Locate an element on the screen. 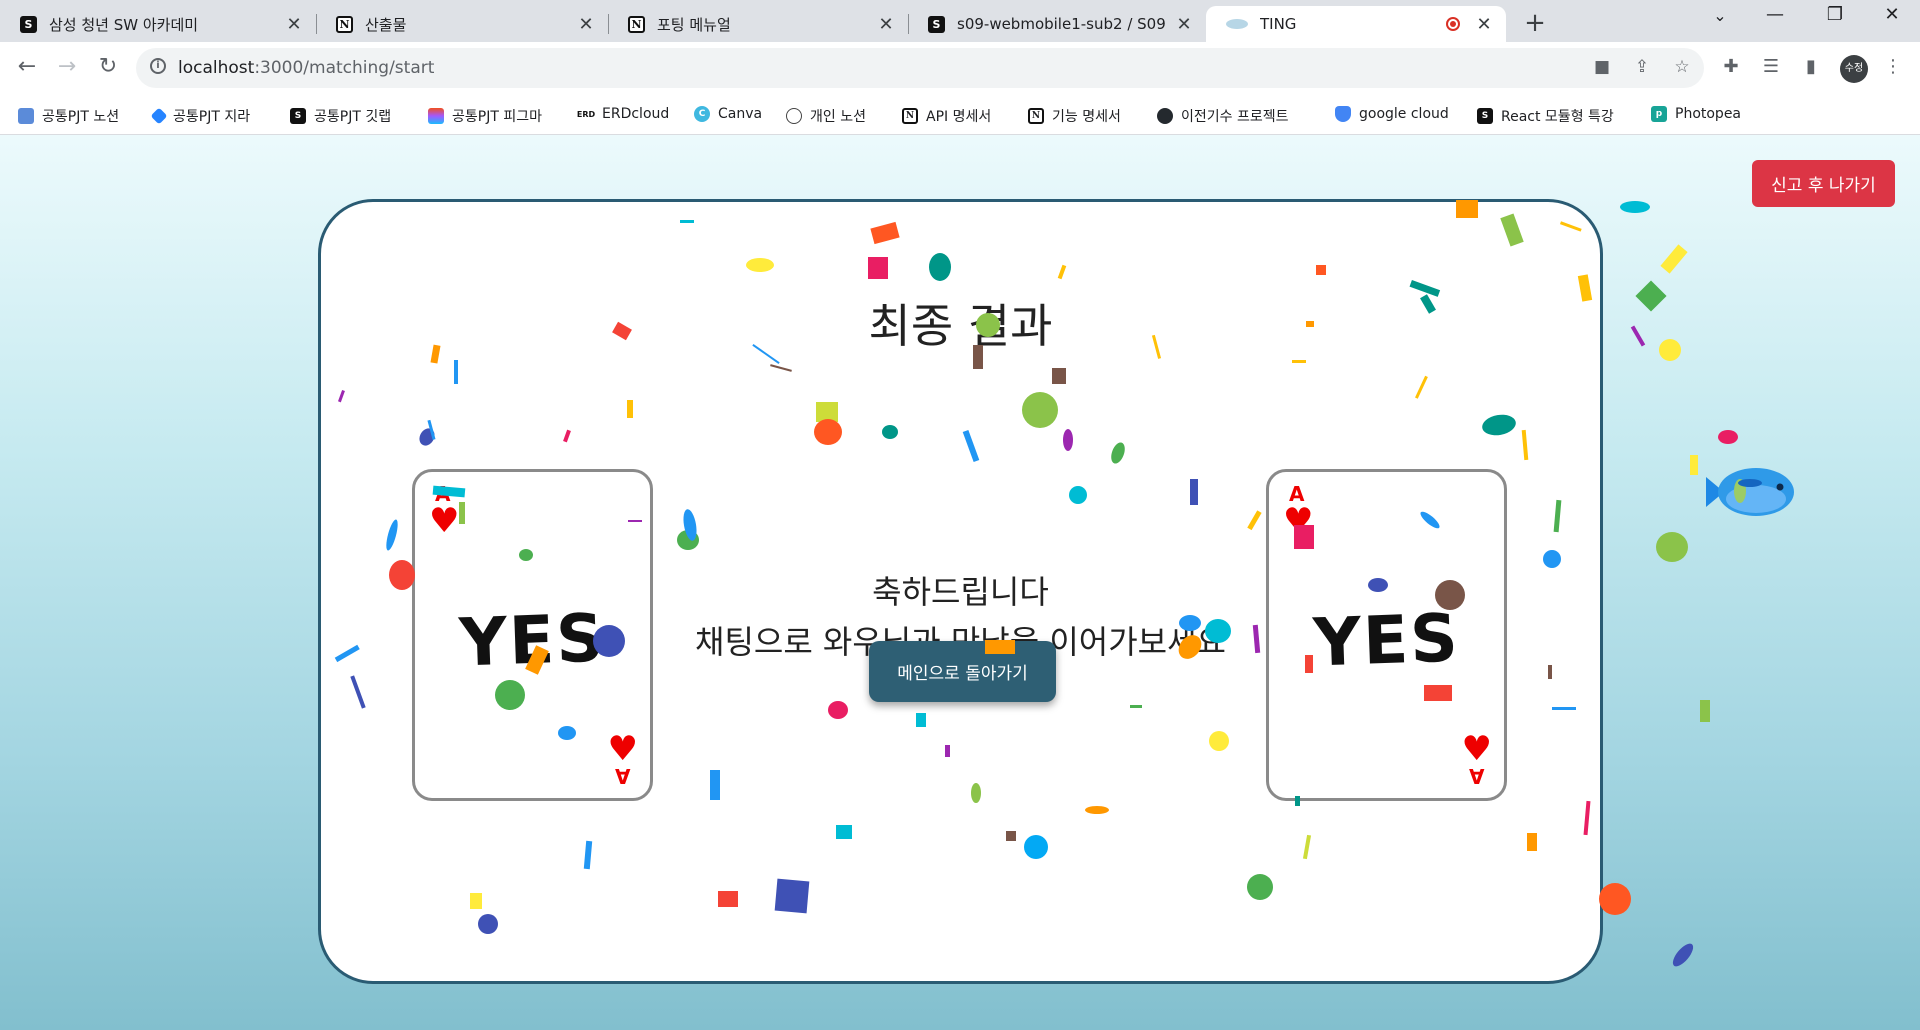 The image size is (1920, 1030). bookmark-item: C Canva is located at coordinates (728, 114).